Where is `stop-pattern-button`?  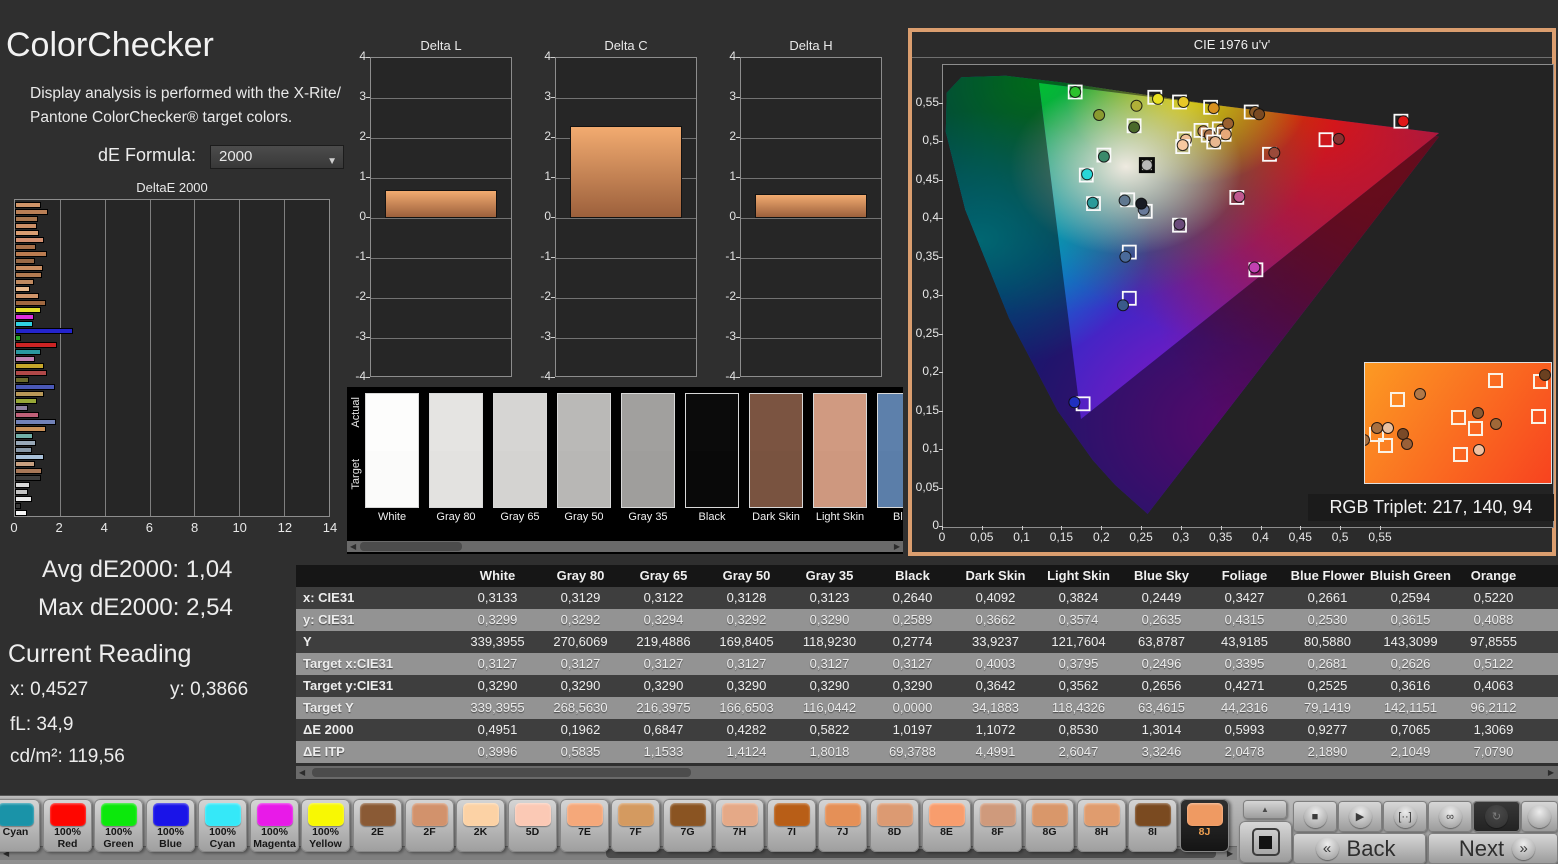
stop-pattern-button is located at coordinates (1265, 842).